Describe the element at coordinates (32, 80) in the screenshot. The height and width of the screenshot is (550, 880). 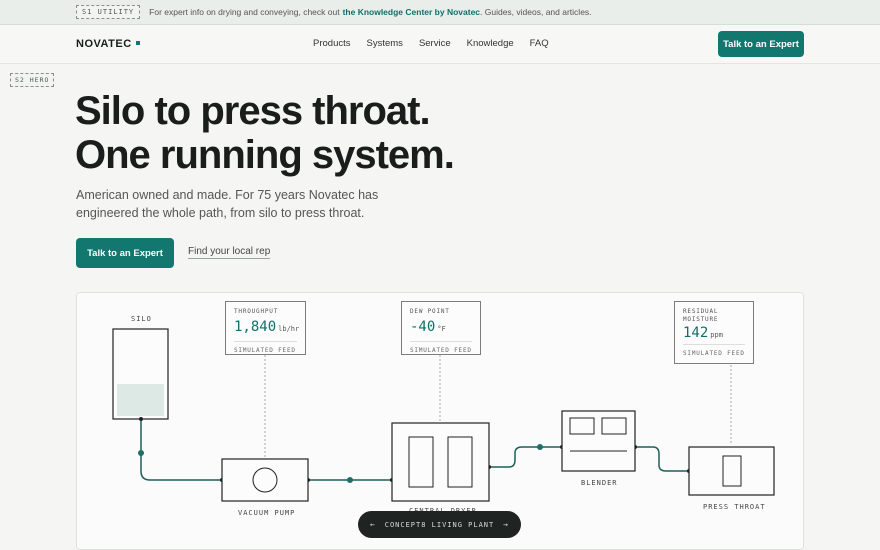
I see `hero-section-tag: S2 HERO` at that location.